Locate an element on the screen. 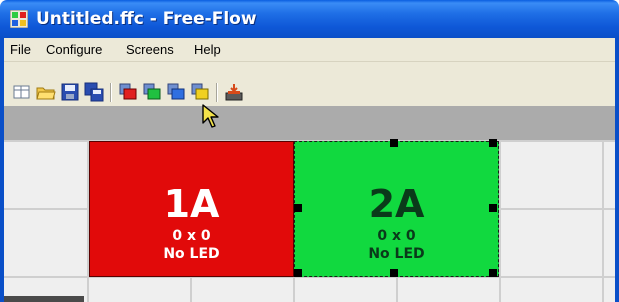  save-icon is located at coordinates (70, 92).